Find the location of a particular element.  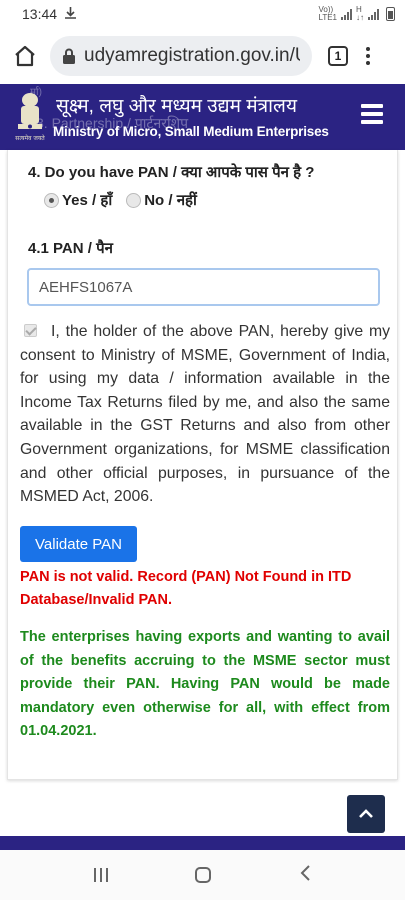

browser-menu-button is located at coordinates (368, 56).